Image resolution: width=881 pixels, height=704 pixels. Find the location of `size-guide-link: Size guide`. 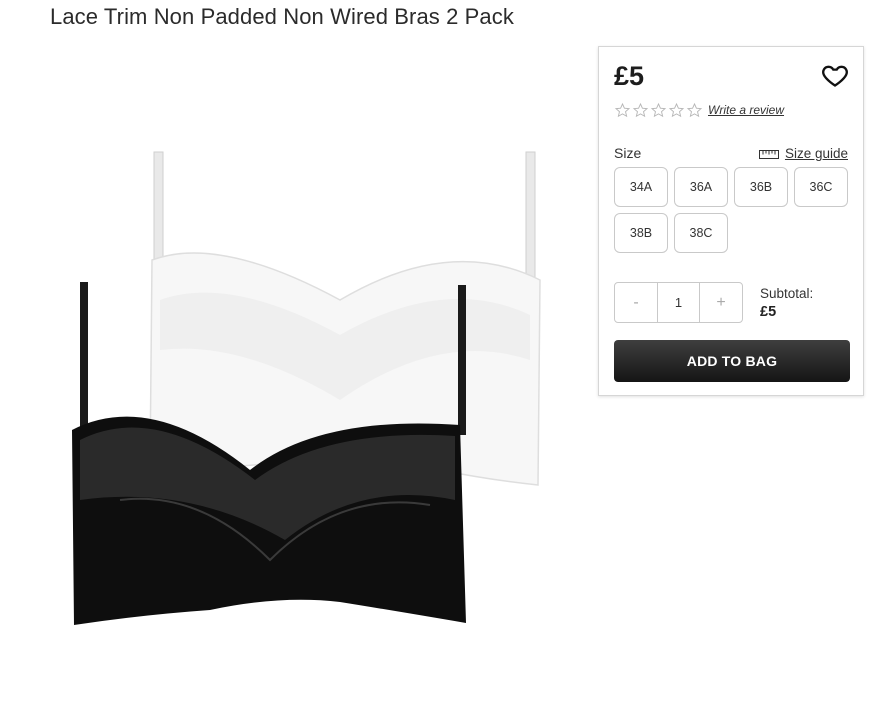

size-guide-link: Size guide is located at coordinates (803, 153).